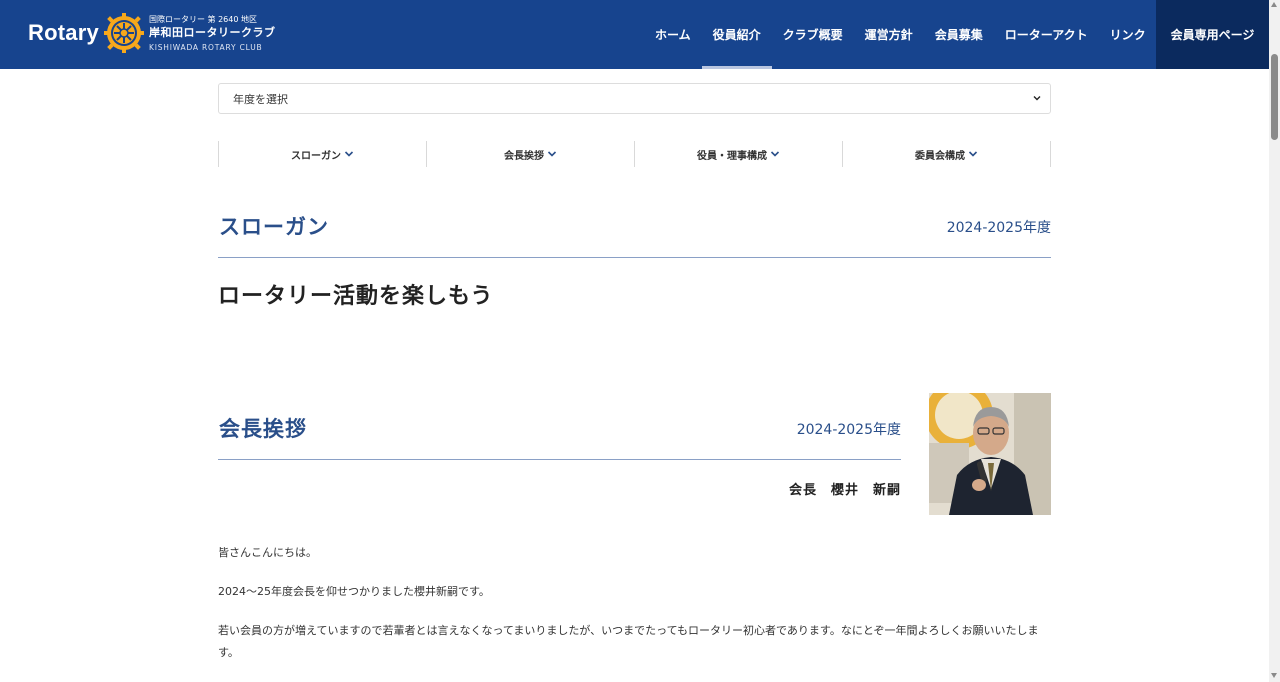 The height and width of the screenshot is (682, 1280). Describe the element at coordinates (959, 34) in the screenshot. I see `nav-recruitment: 会員募集` at that location.